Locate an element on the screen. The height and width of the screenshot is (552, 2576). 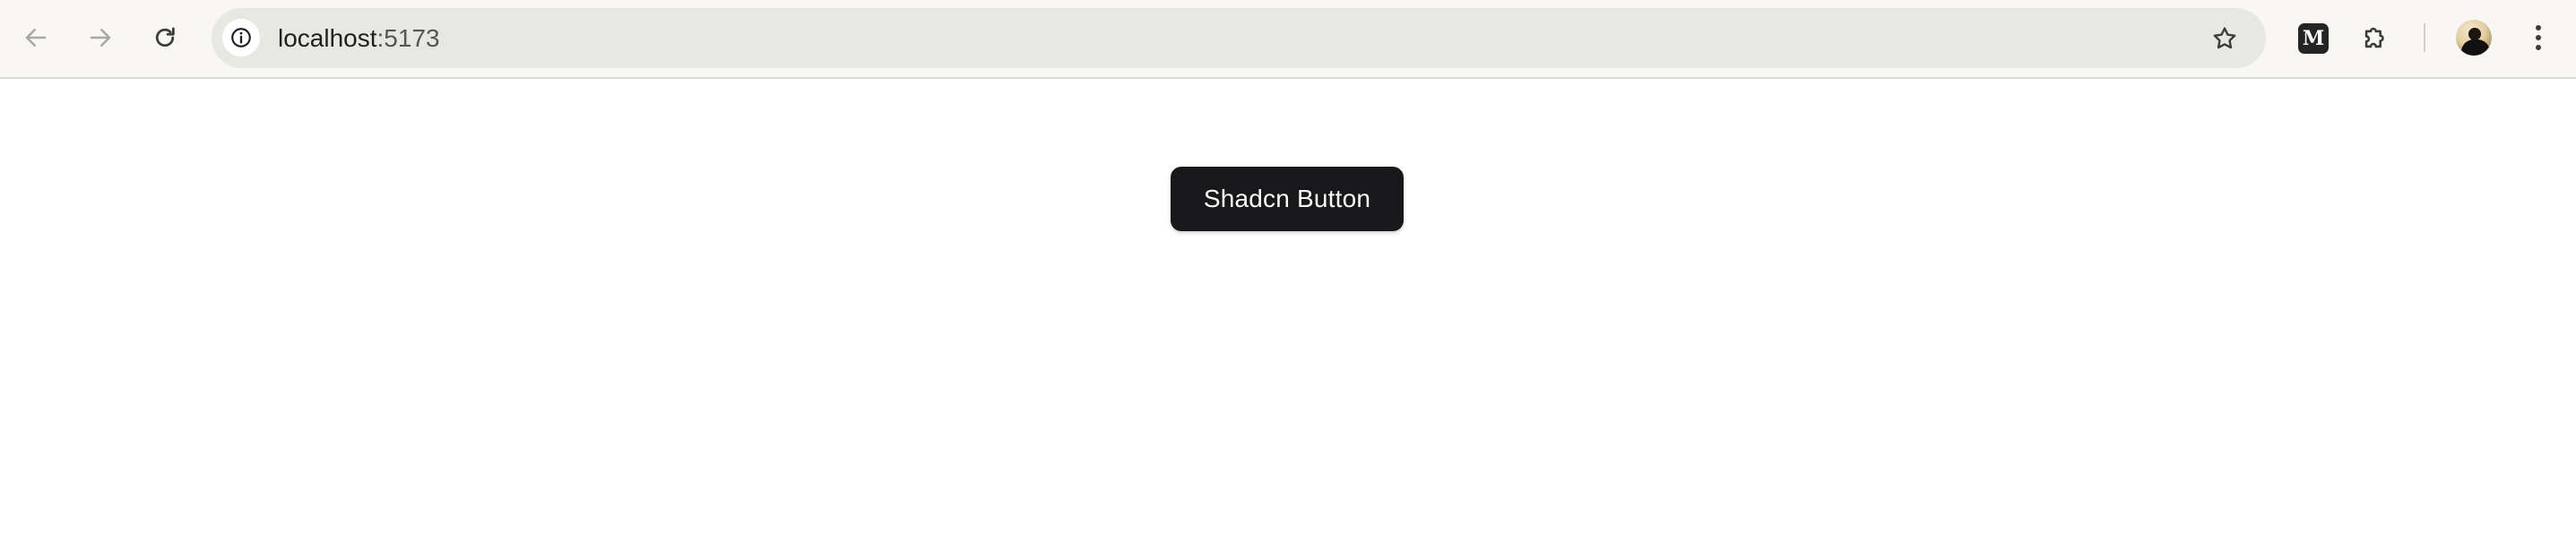
extensions-button is located at coordinates (2375, 38).